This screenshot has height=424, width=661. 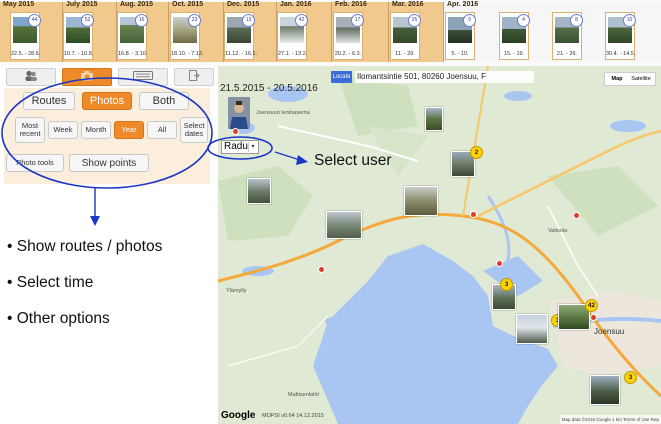 What do you see at coordinates (444, 77) in the screenshot?
I see `address-field: Ilomantsintie 501, 80260 Joensuu, F` at bounding box center [444, 77].